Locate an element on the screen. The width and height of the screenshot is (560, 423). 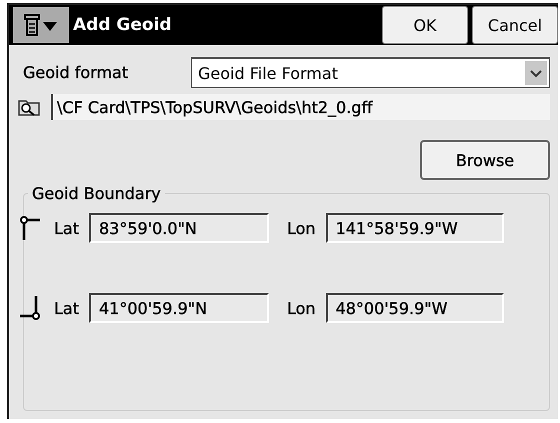
title-bar-button: OK is located at coordinates (425, 25).